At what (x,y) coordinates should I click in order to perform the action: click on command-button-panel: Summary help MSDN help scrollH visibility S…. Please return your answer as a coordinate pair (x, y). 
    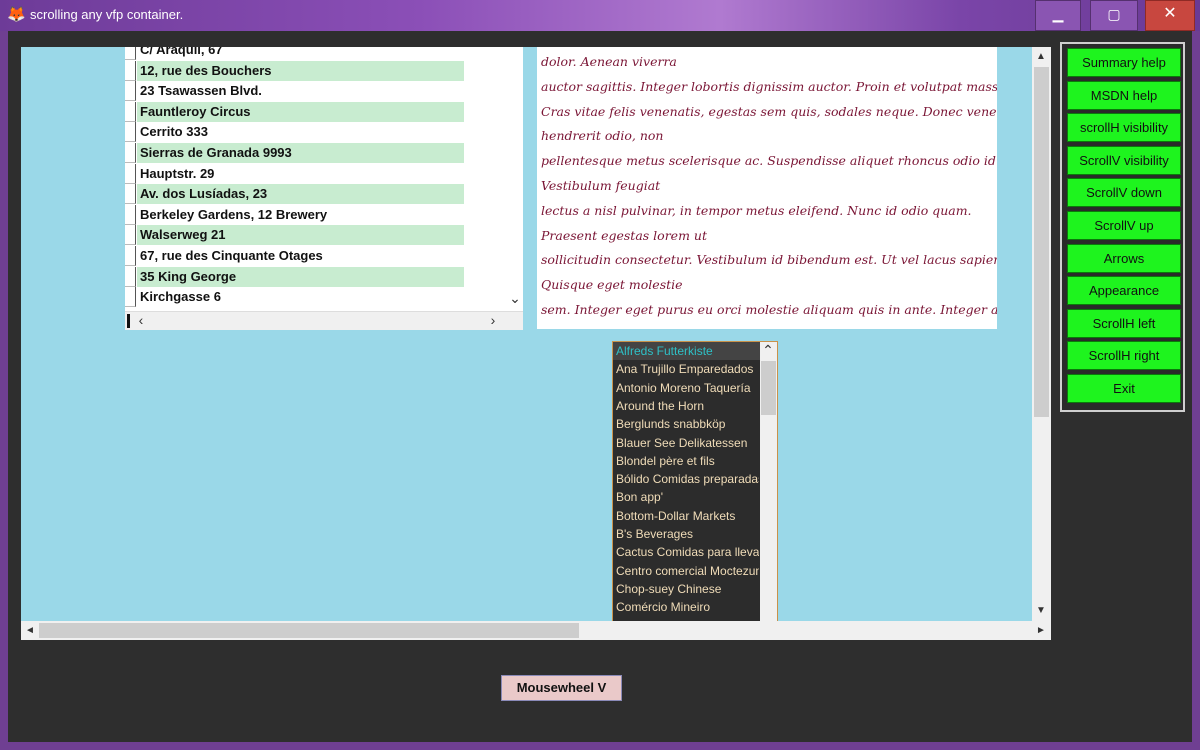
    Looking at the image, I should click on (1122, 227).